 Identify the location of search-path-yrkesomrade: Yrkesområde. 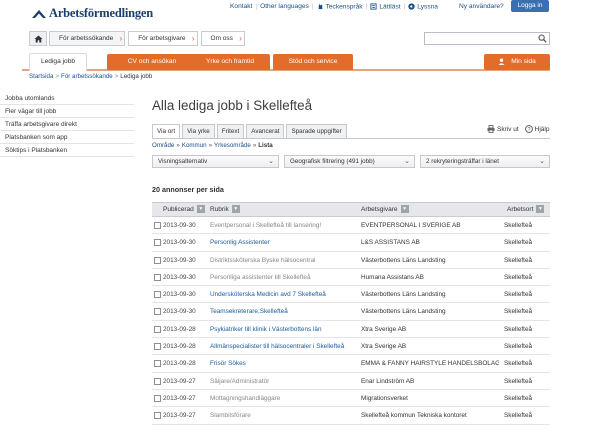
(232, 145).